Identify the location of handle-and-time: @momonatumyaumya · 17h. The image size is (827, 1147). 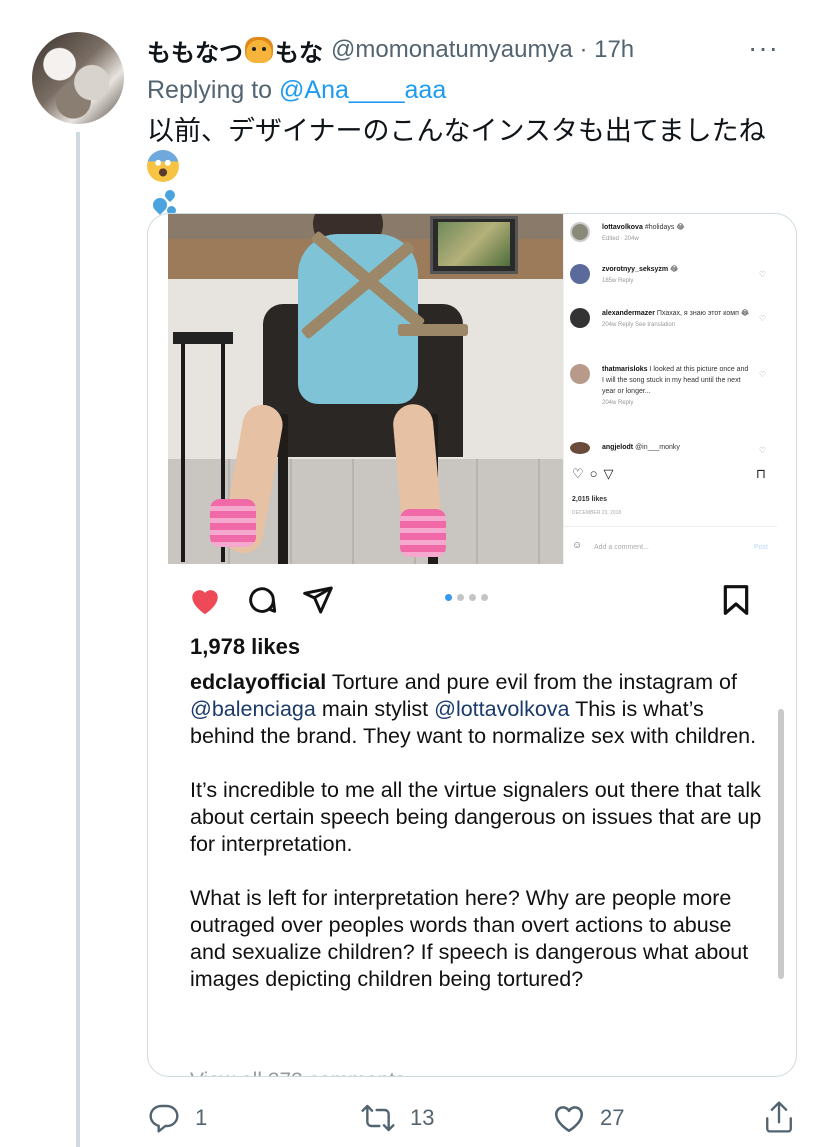
(482, 50).